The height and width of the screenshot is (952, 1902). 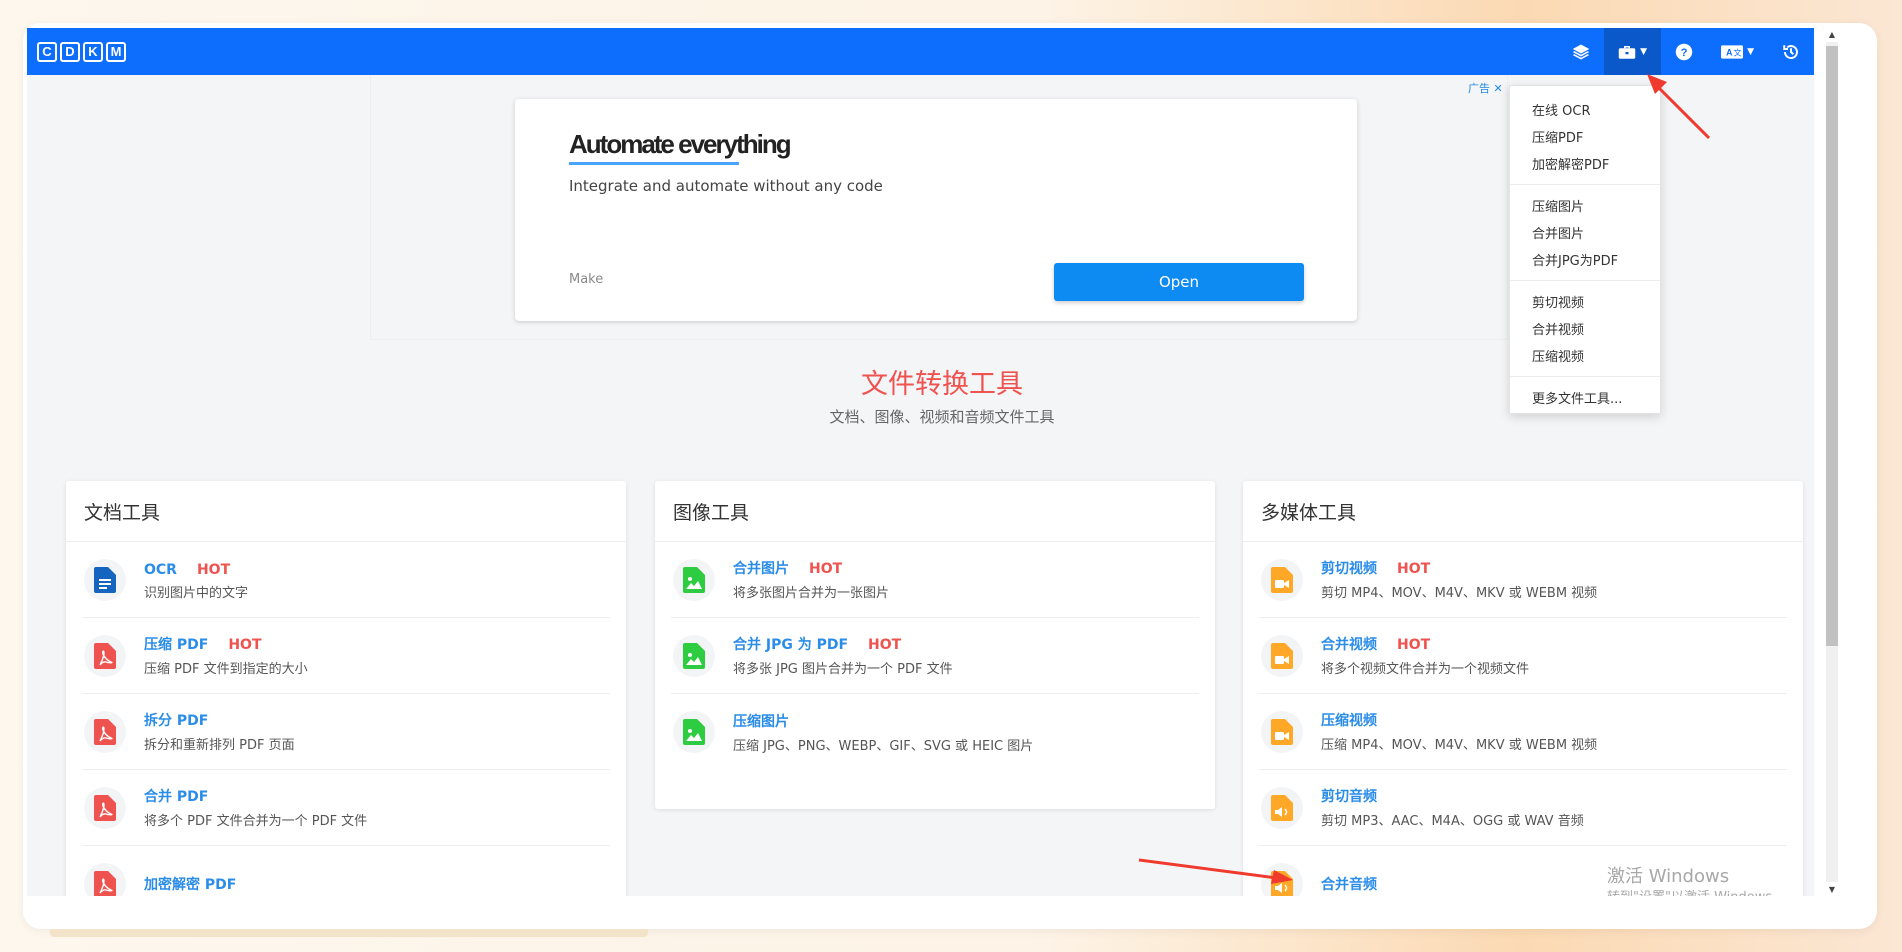 I want to click on dropdown-item: 压缩PDF, so click(x=1585, y=136).